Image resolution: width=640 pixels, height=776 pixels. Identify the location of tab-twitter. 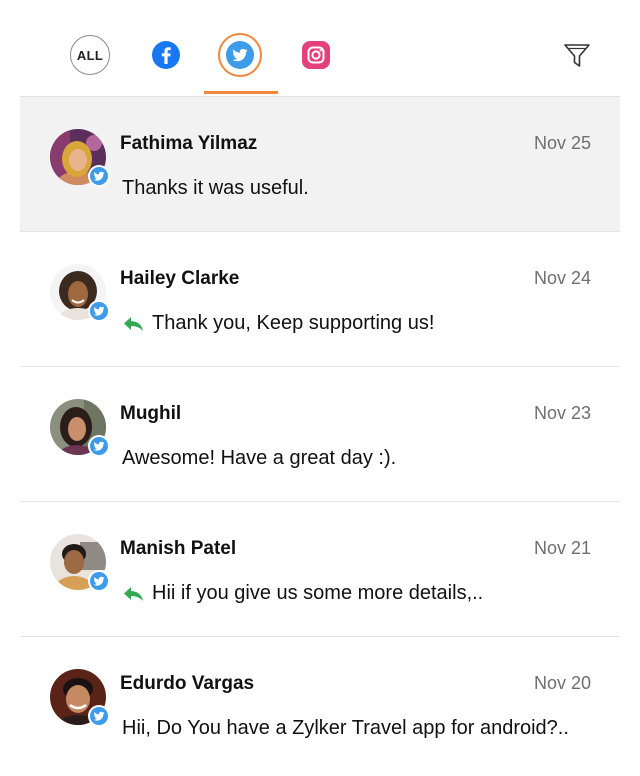
(240, 55).